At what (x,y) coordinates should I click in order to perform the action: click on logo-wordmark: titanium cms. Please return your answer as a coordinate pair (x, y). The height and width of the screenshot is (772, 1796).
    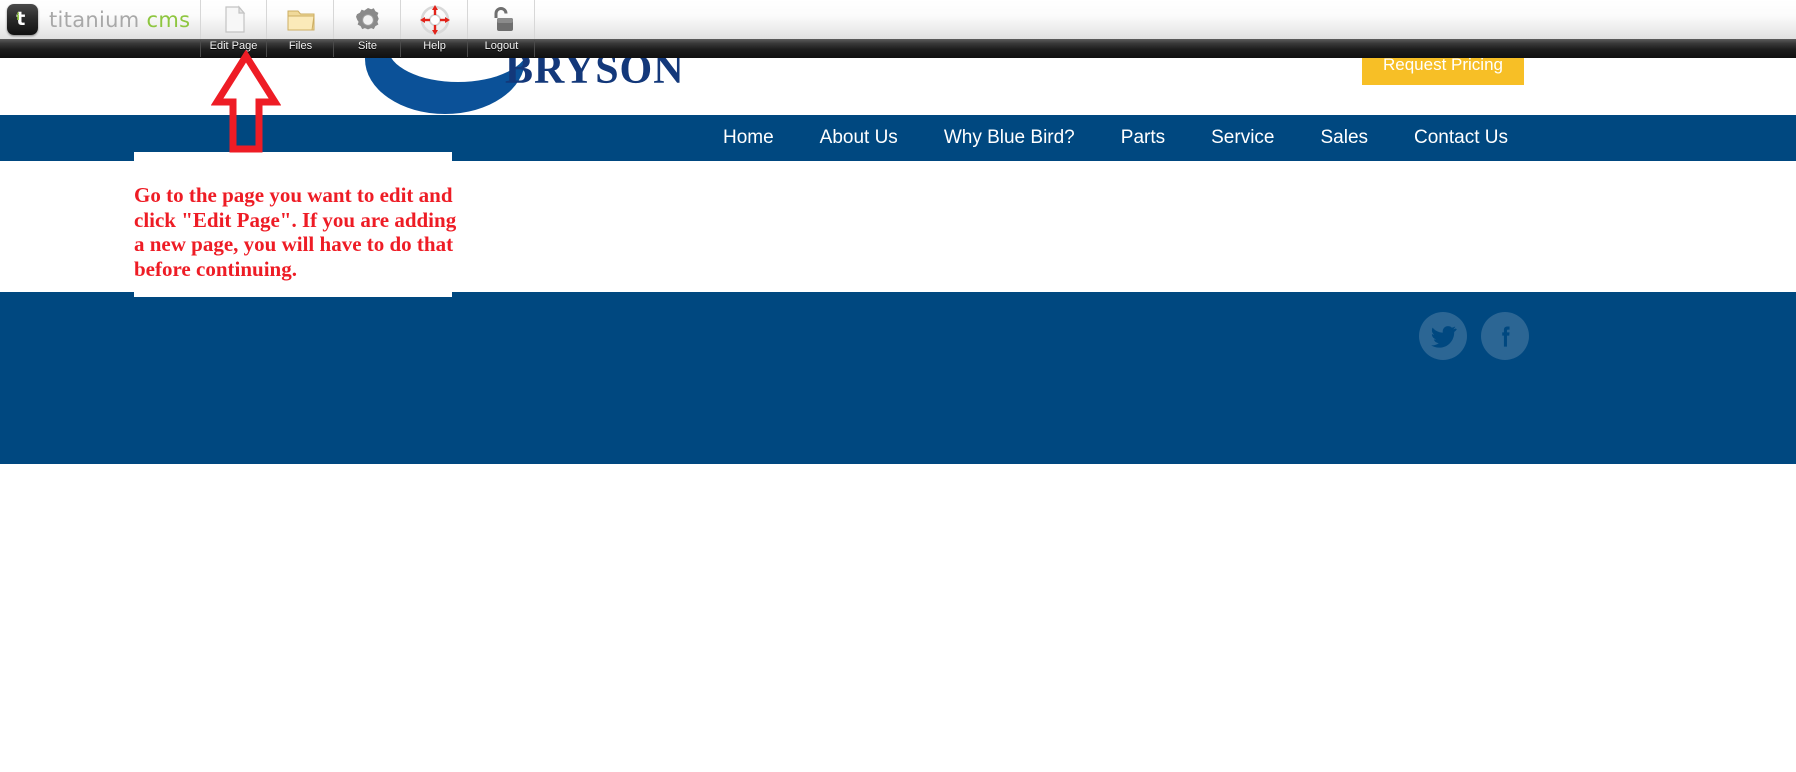
    Looking at the image, I should click on (119, 20).